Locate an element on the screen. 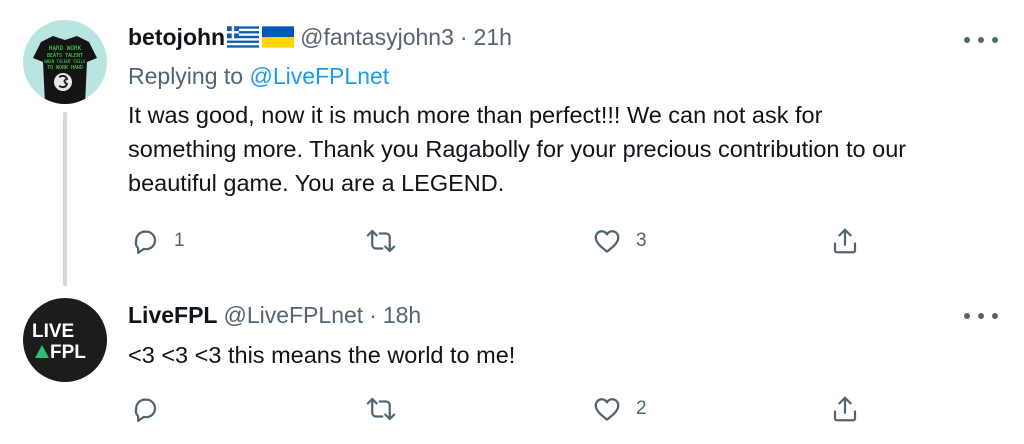 This screenshot has width=1024, height=444. replying-prefix: Replying to is located at coordinates (186, 76).